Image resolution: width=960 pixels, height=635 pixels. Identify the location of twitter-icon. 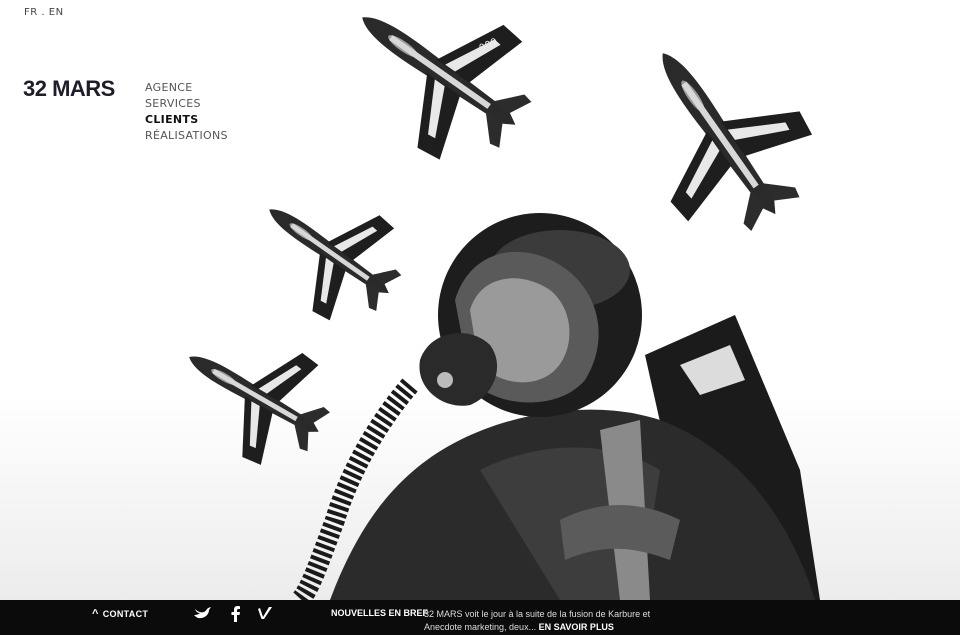
(203, 613).